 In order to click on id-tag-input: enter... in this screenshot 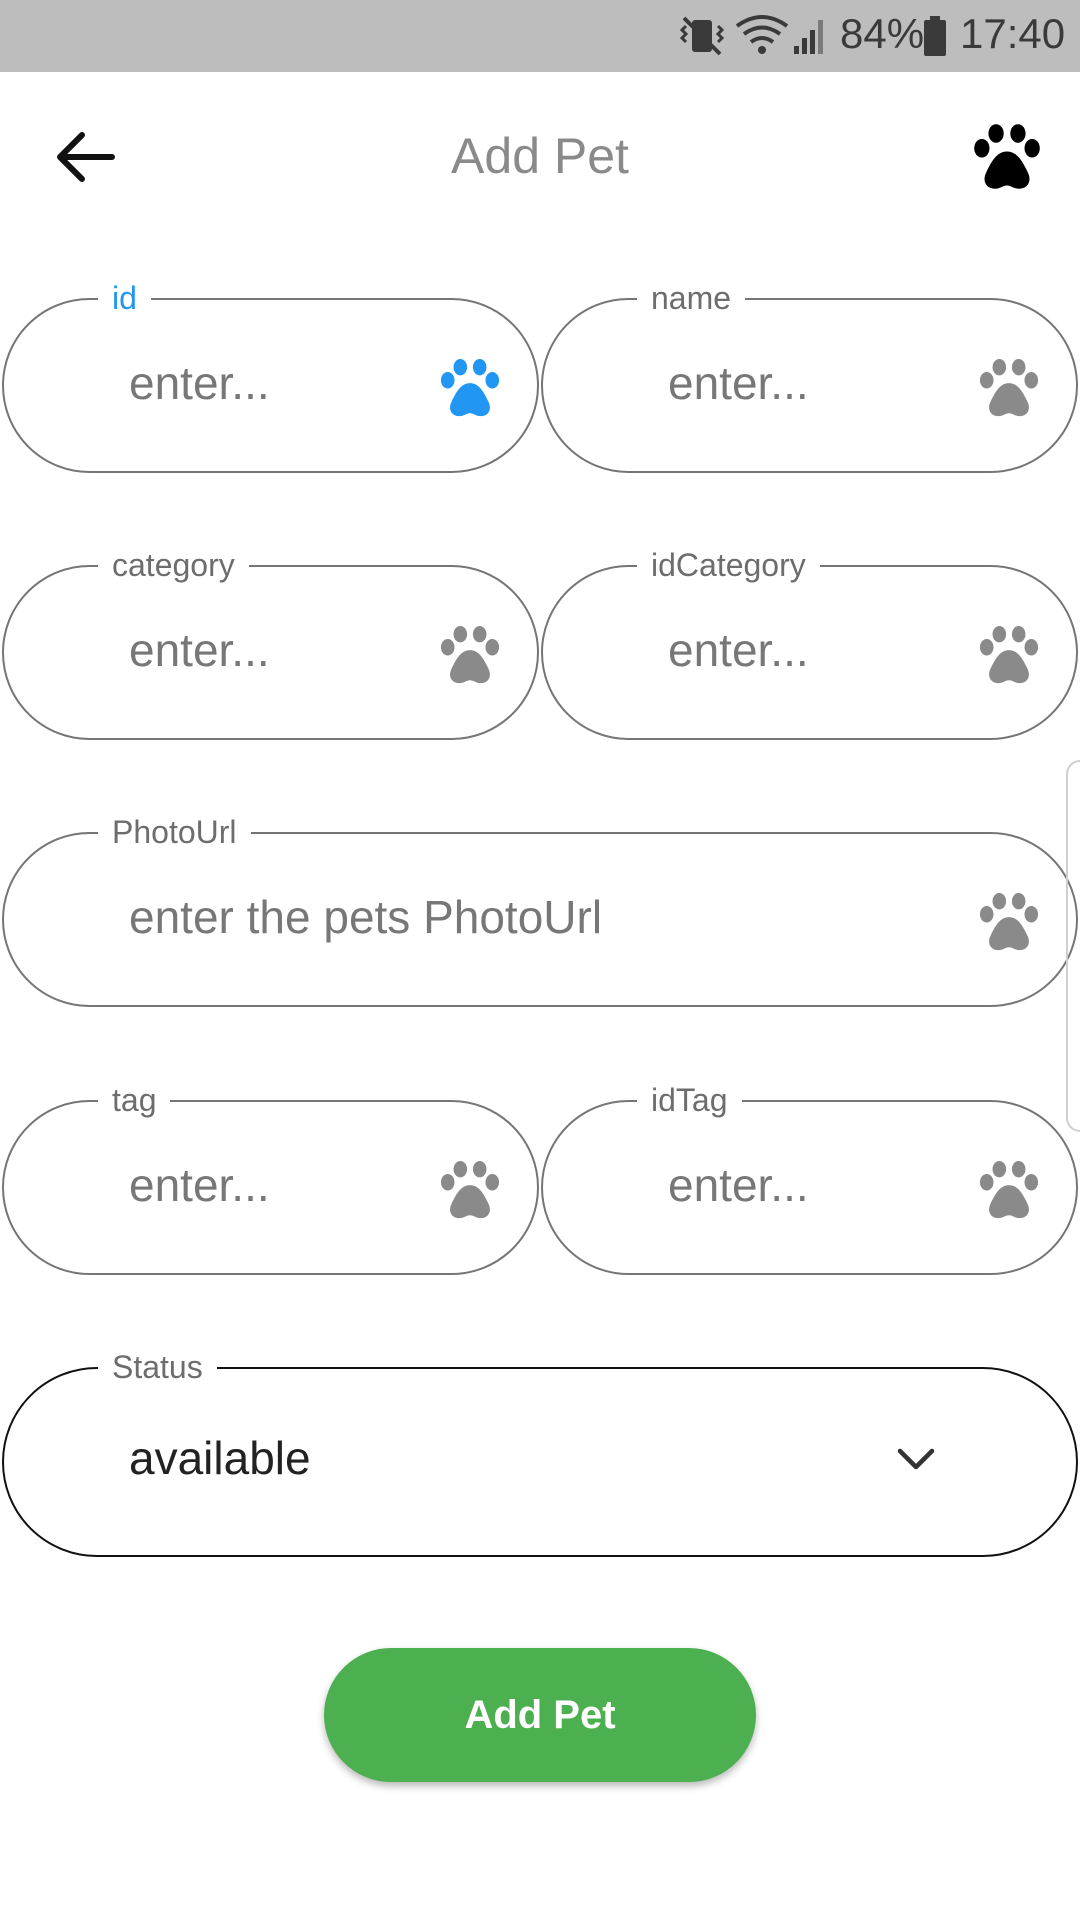, I will do `click(738, 1185)`.